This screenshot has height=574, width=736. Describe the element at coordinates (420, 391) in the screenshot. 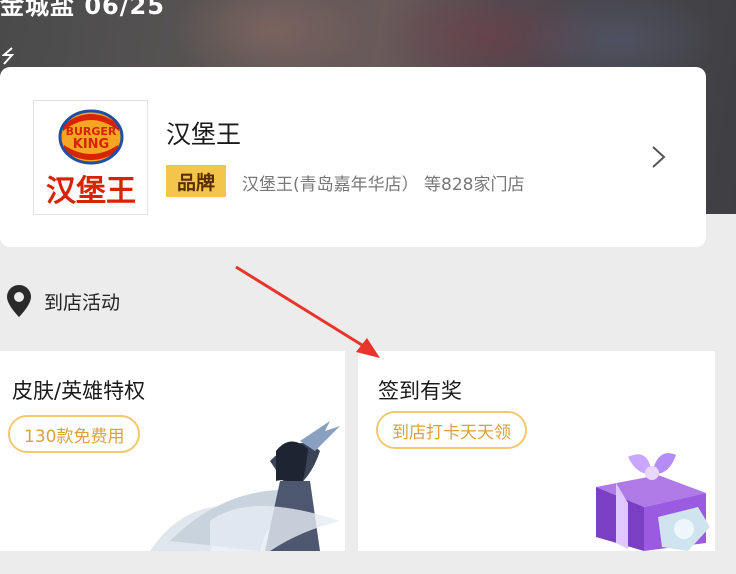

I see `activity-title: 签到有奖` at that location.